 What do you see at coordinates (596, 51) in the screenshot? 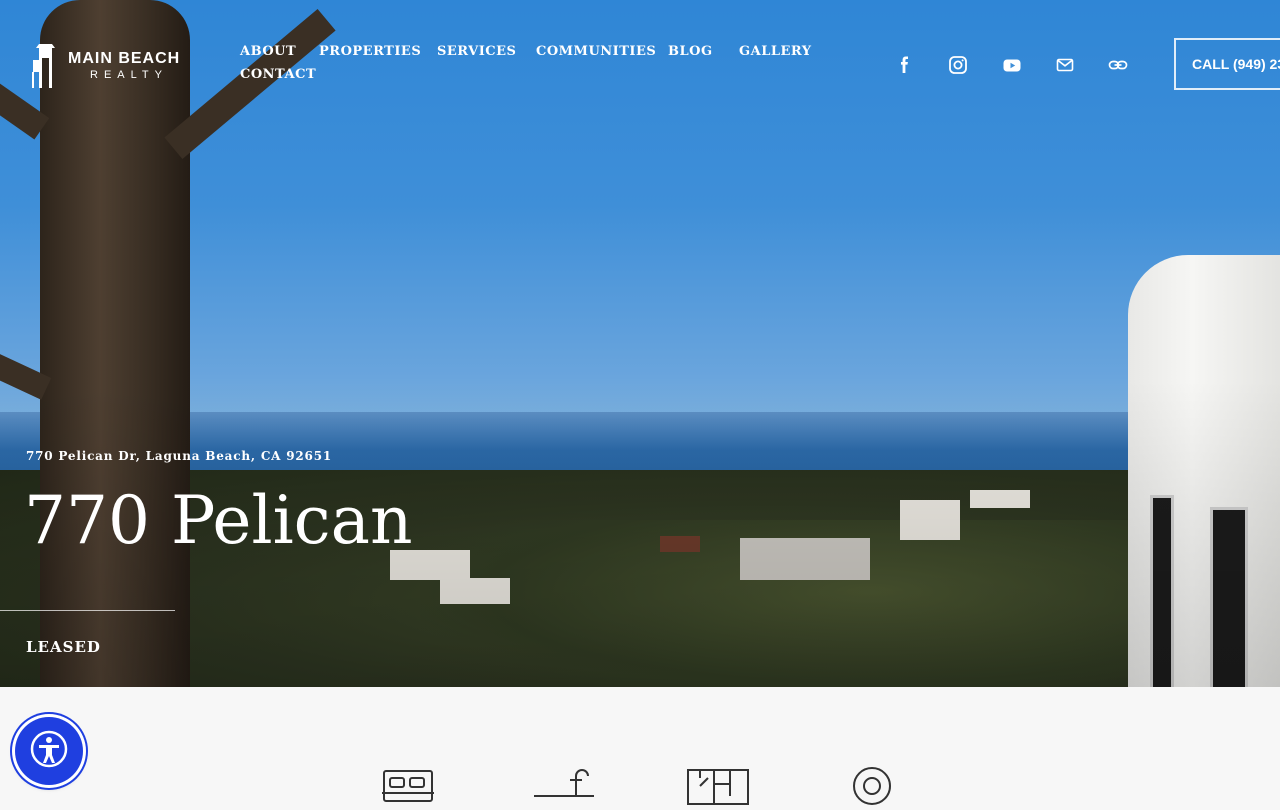
I see `nav-communities: COMMUNITIES` at bounding box center [596, 51].